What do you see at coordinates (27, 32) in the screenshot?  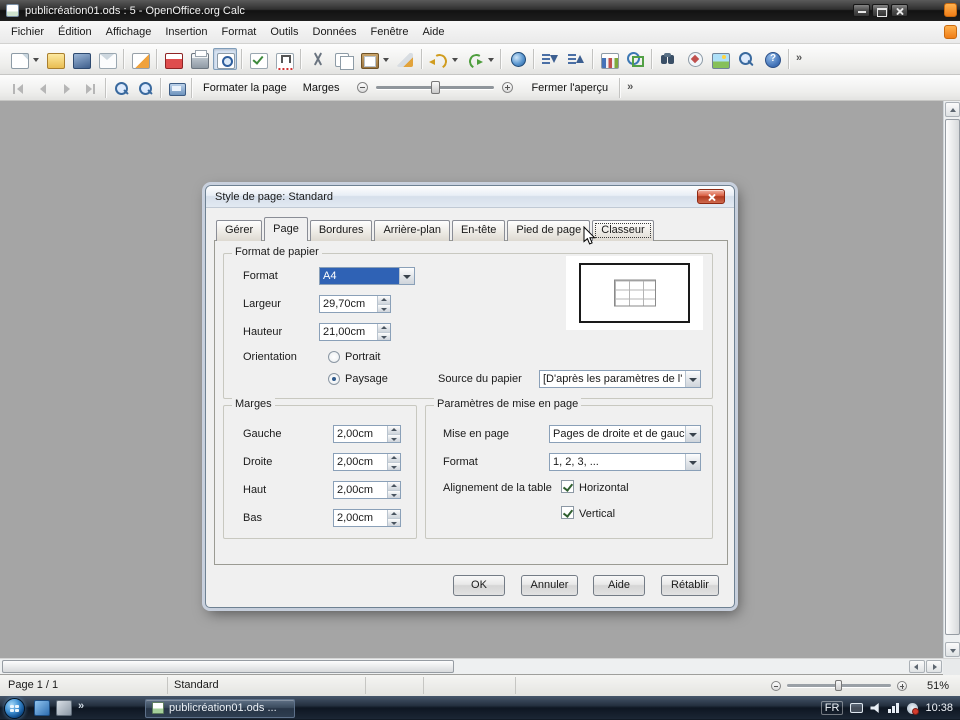 I see `menu-fichier: Fichier` at bounding box center [27, 32].